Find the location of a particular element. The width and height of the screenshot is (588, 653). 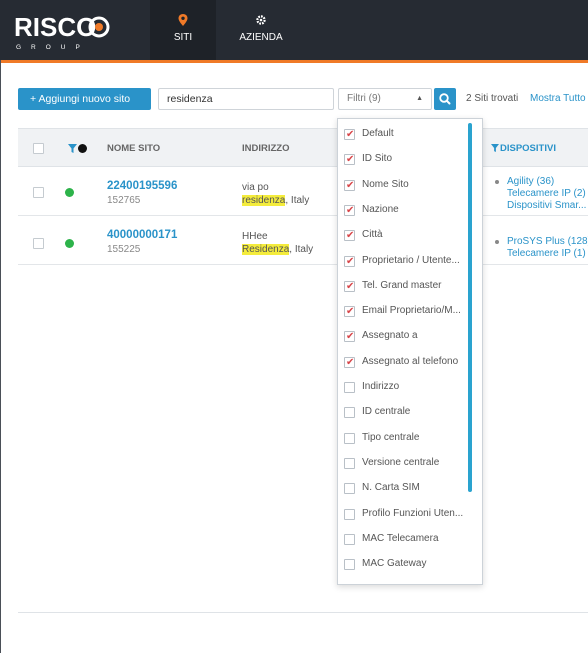

column-header-address: INDIRIZZO is located at coordinates (266, 148).